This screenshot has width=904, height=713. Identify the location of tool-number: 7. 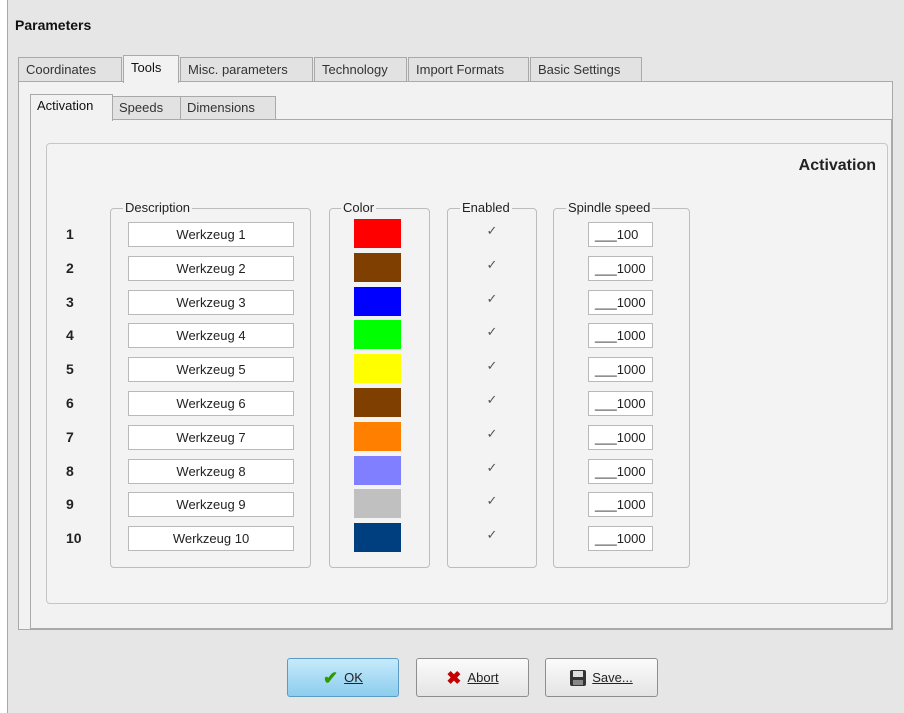
(70, 437).